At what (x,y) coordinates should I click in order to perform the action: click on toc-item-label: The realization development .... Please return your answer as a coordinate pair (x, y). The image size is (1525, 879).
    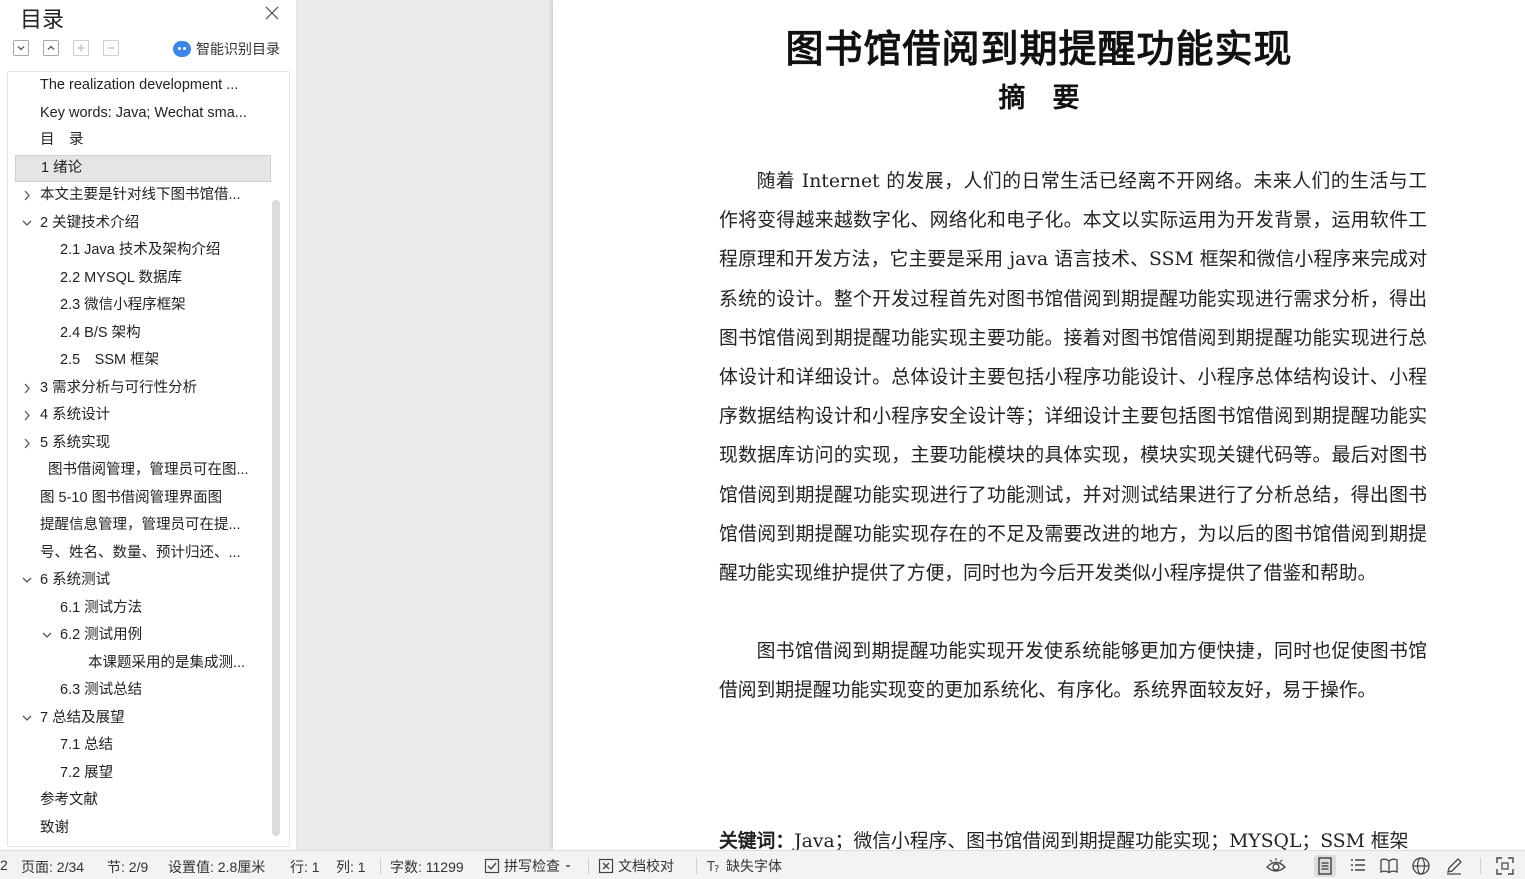
    Looking at the image, I should click on (139, 85).